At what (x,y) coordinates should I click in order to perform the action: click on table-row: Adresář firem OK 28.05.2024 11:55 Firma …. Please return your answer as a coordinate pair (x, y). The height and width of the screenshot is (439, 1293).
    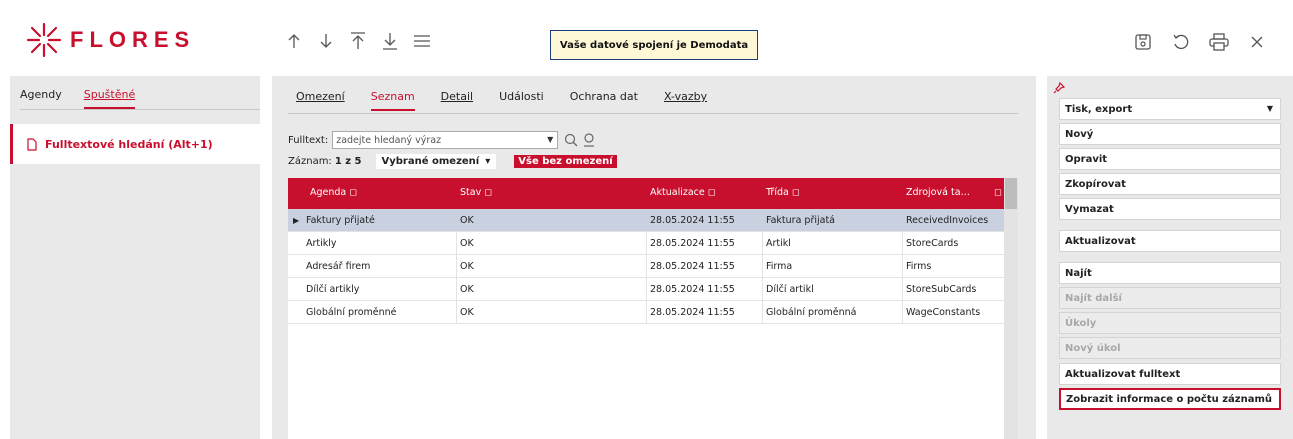
    Looking at the image, I should click on (646, 266).